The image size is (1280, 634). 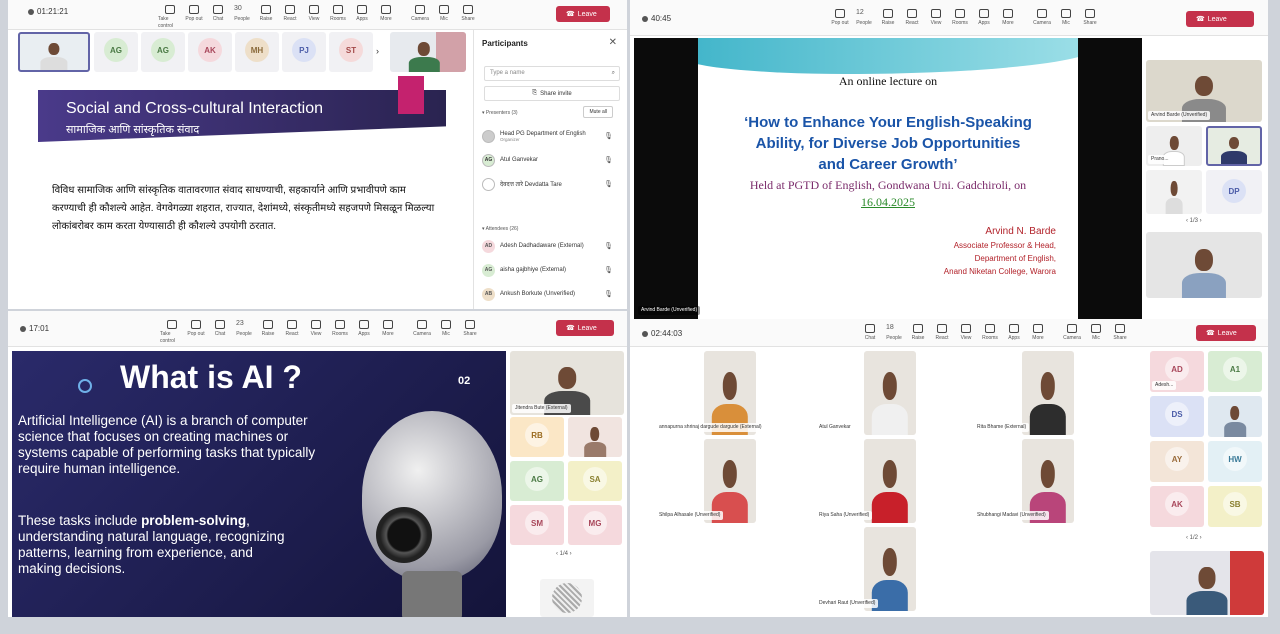 What do you see at coordinates (290, 9) in the screenshot?
I see `react-icon` at bounding box center [290, 9].